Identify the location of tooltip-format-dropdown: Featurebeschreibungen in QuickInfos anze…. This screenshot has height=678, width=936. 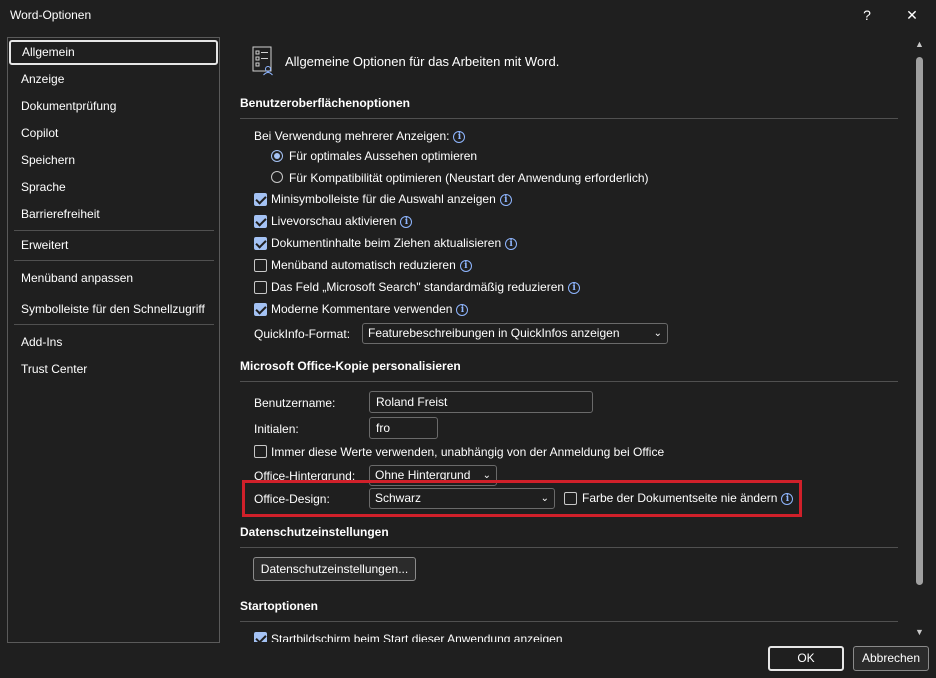
(515, 333).